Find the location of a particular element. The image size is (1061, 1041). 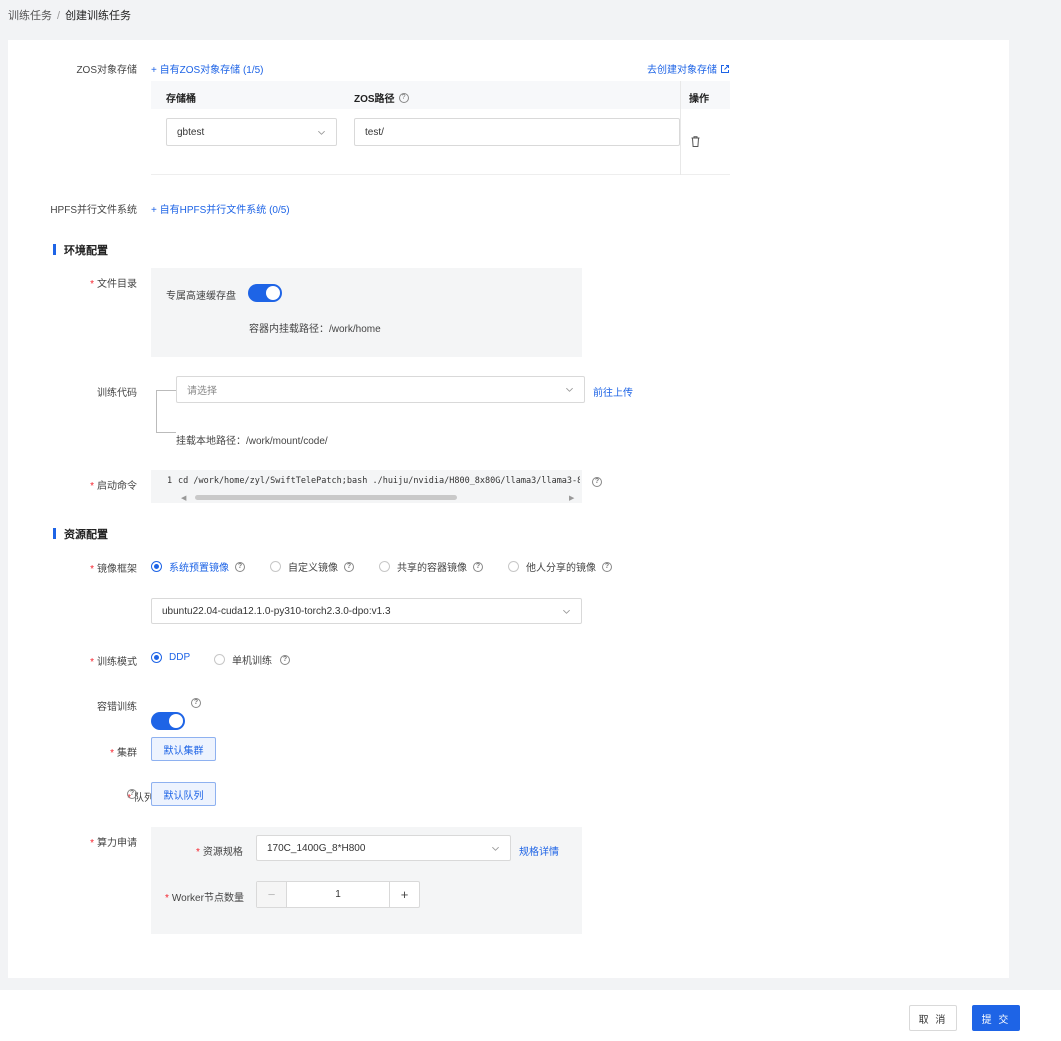

bucket-select: gbtest is located at coordinates (251, 132).